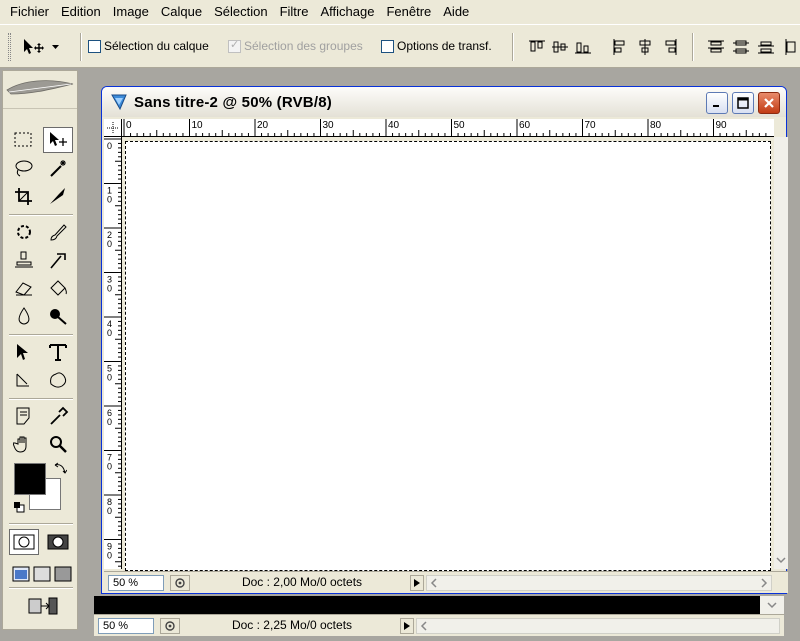 This screenshot has height=641, width=800. What do you see at coordinates (60, 468) in the screenshot?
I see `swap-colors-icon` at bounding box center [60, 468].